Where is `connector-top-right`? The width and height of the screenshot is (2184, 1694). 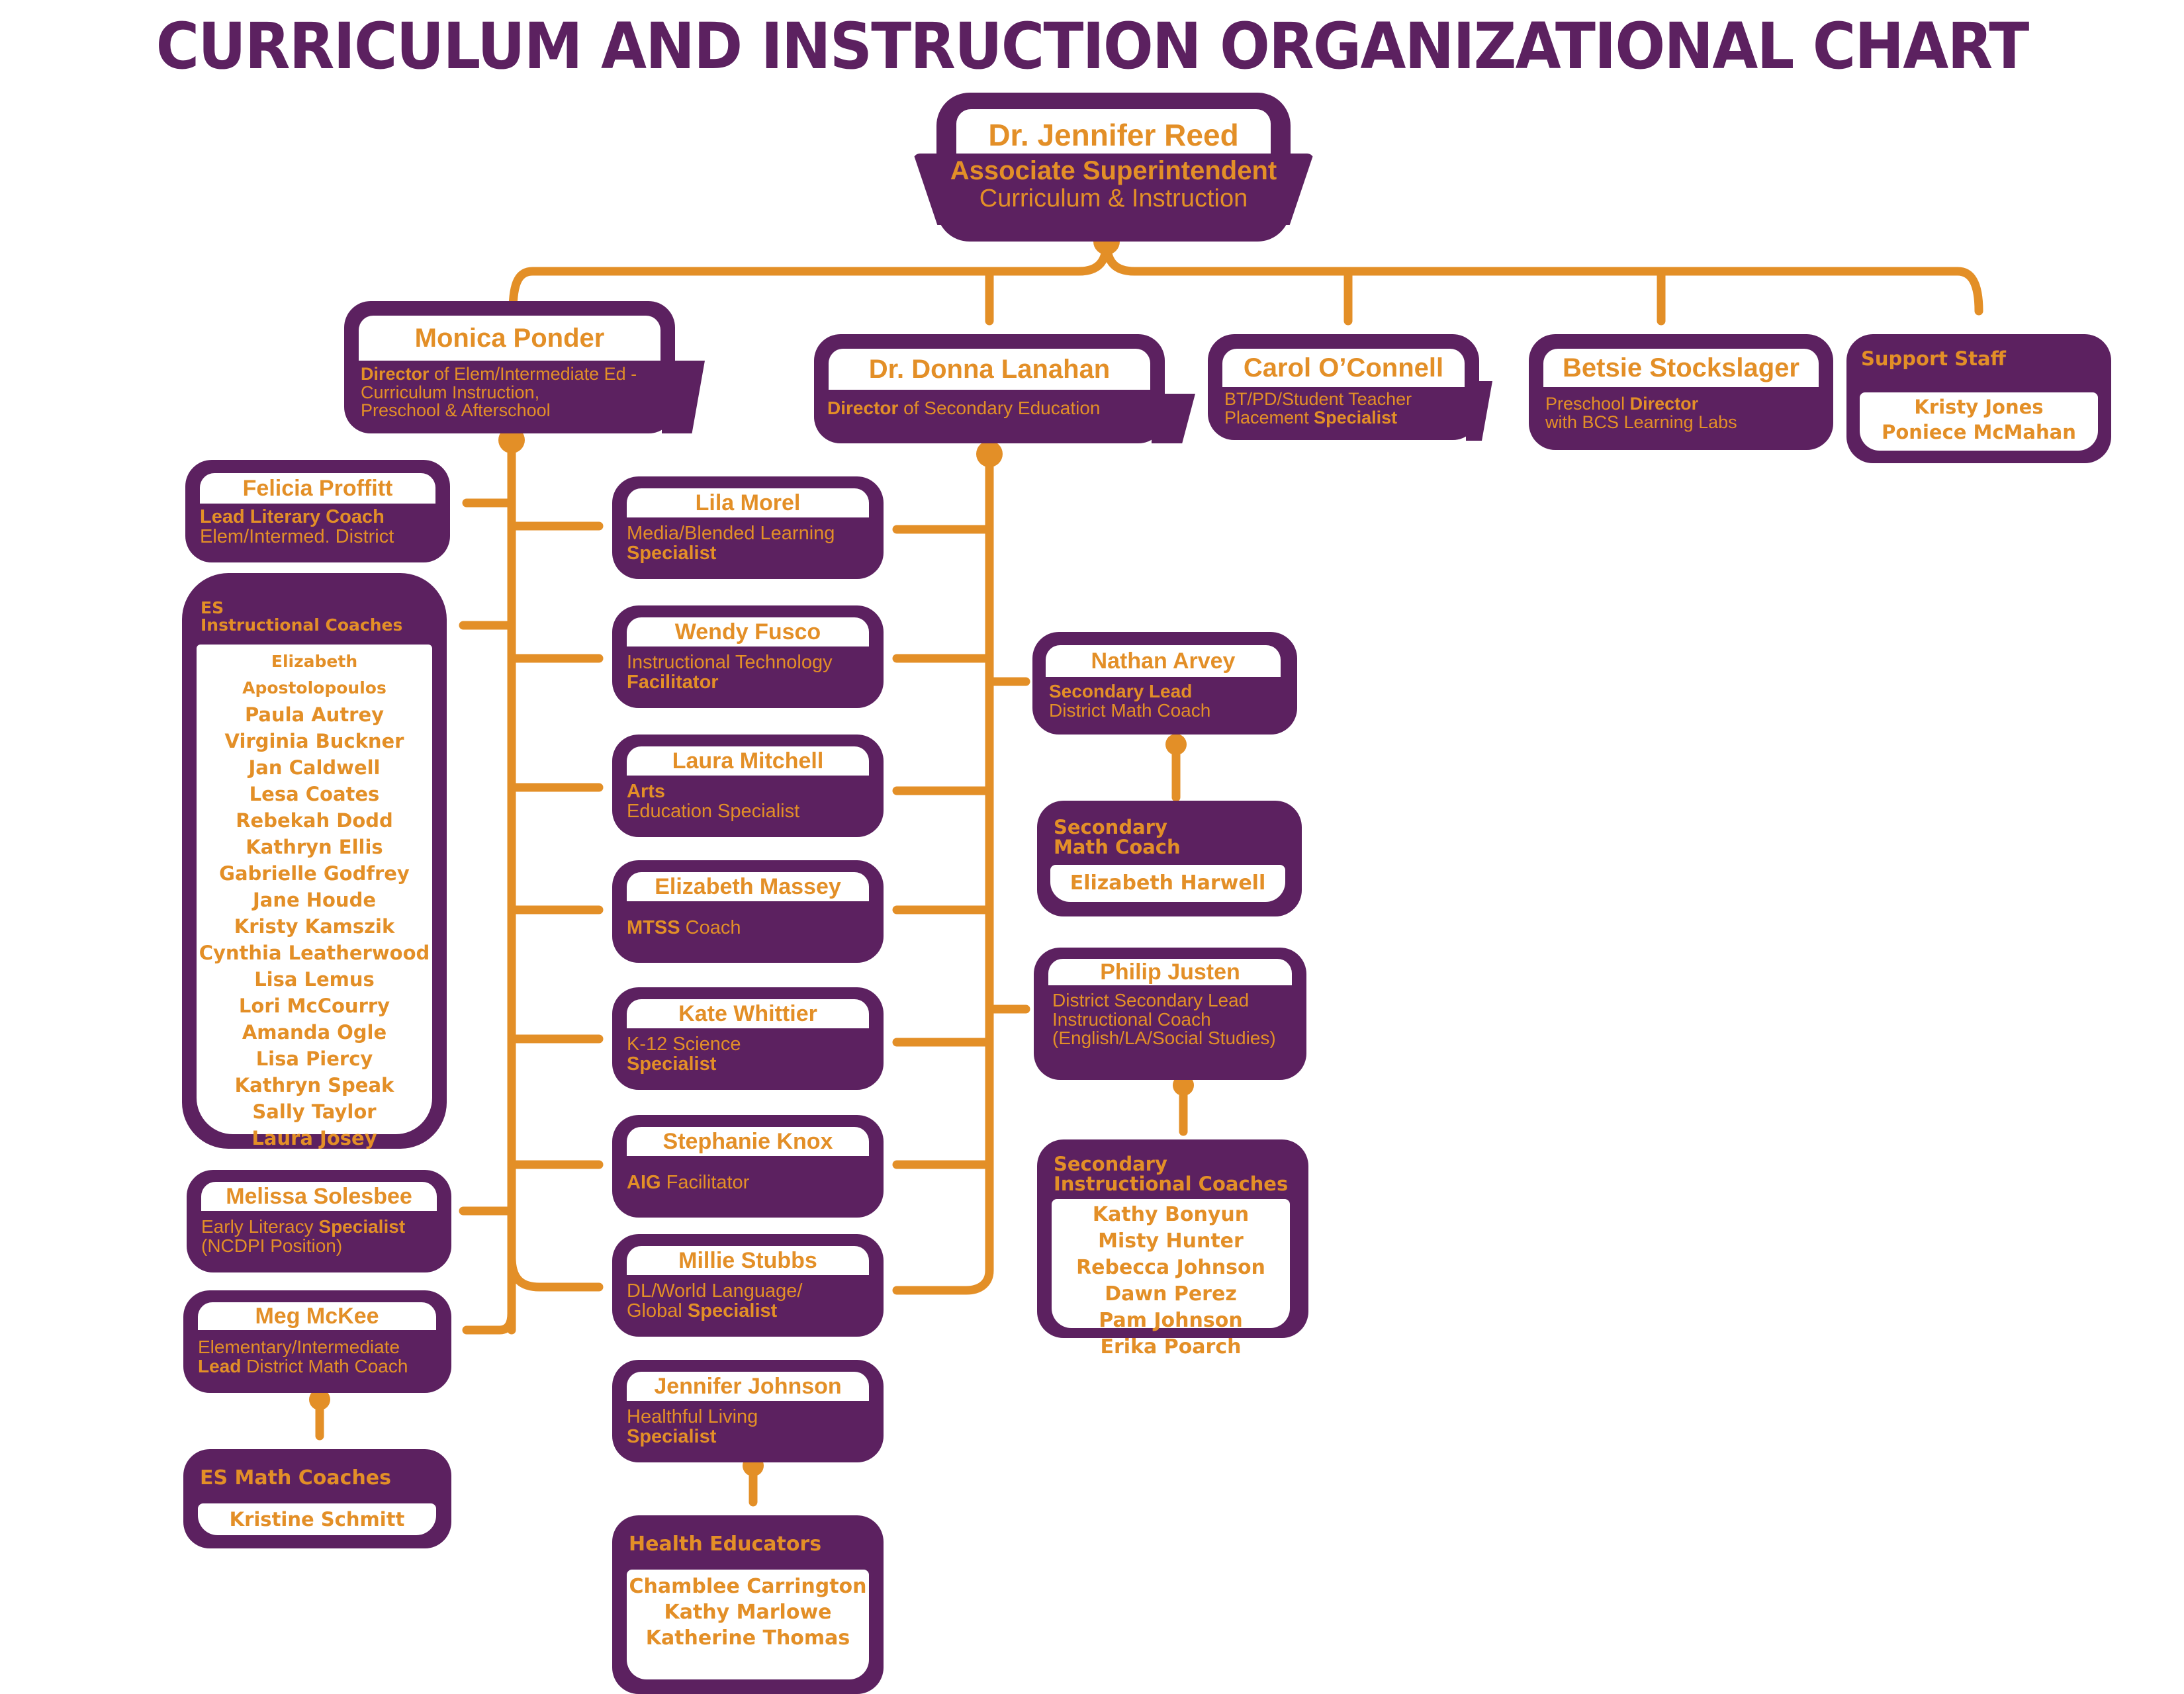
connector-top-right is located at coordinates (1542, 276).